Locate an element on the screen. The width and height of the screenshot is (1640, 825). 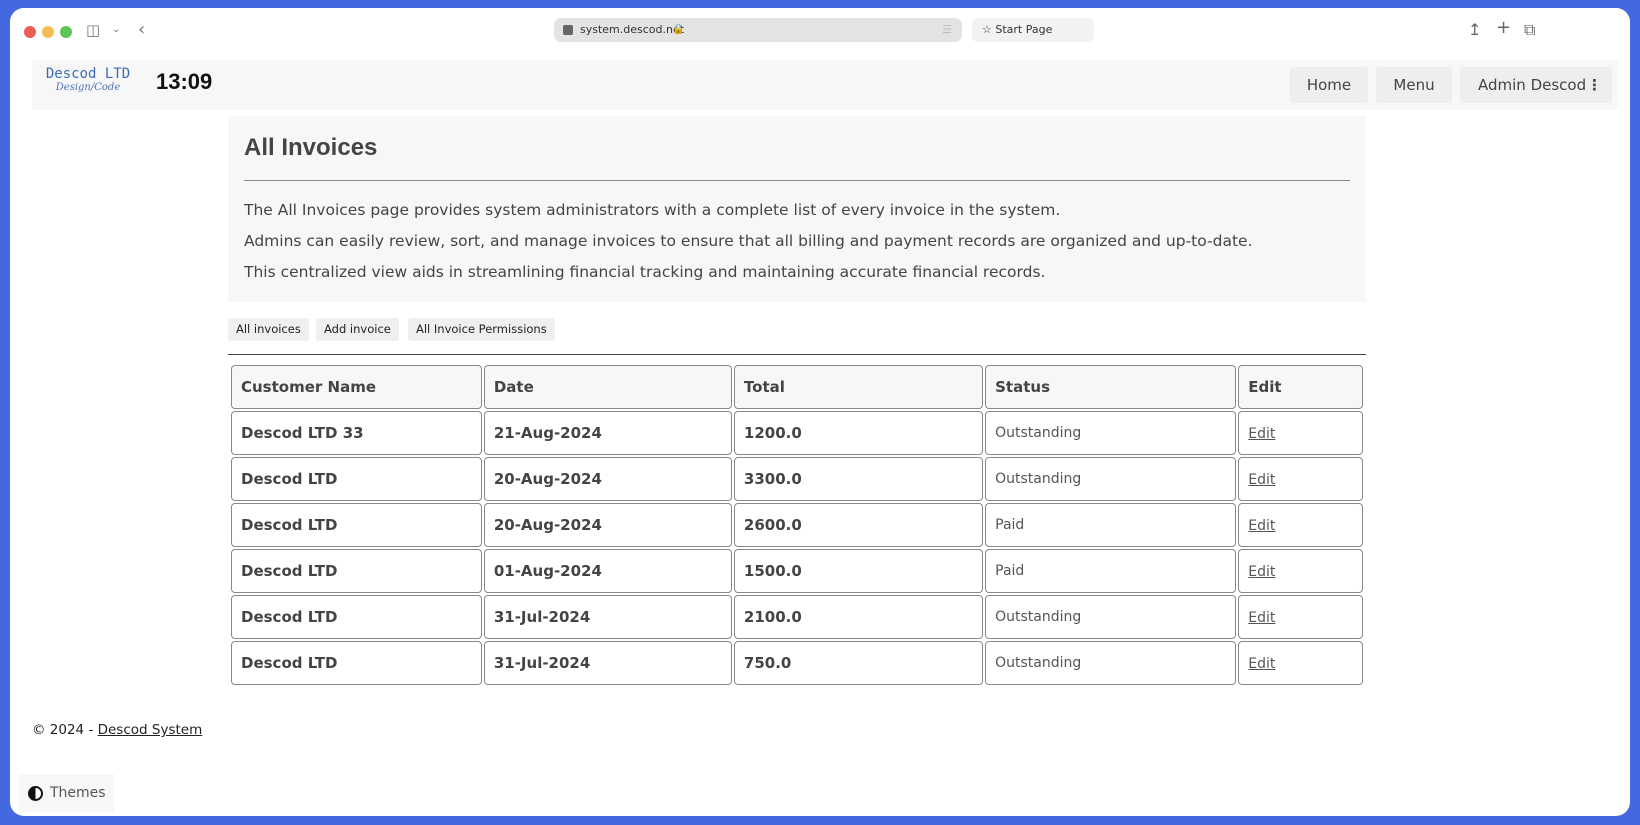
section-divider is located at coordinates (797, 354).